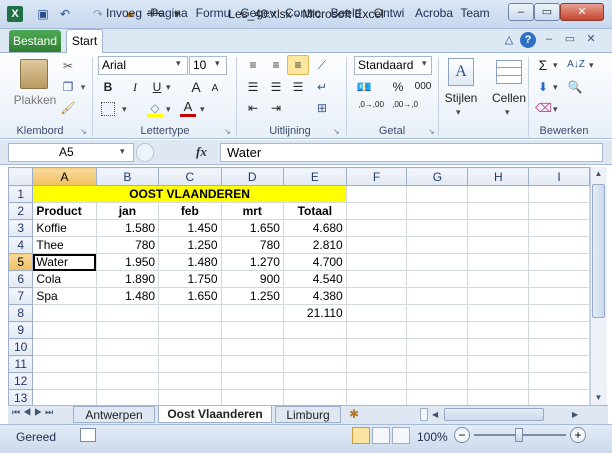 Image resolution: width=612 pixels, height=453 pixels. I want to click on column-header: A, so click(64, 176).